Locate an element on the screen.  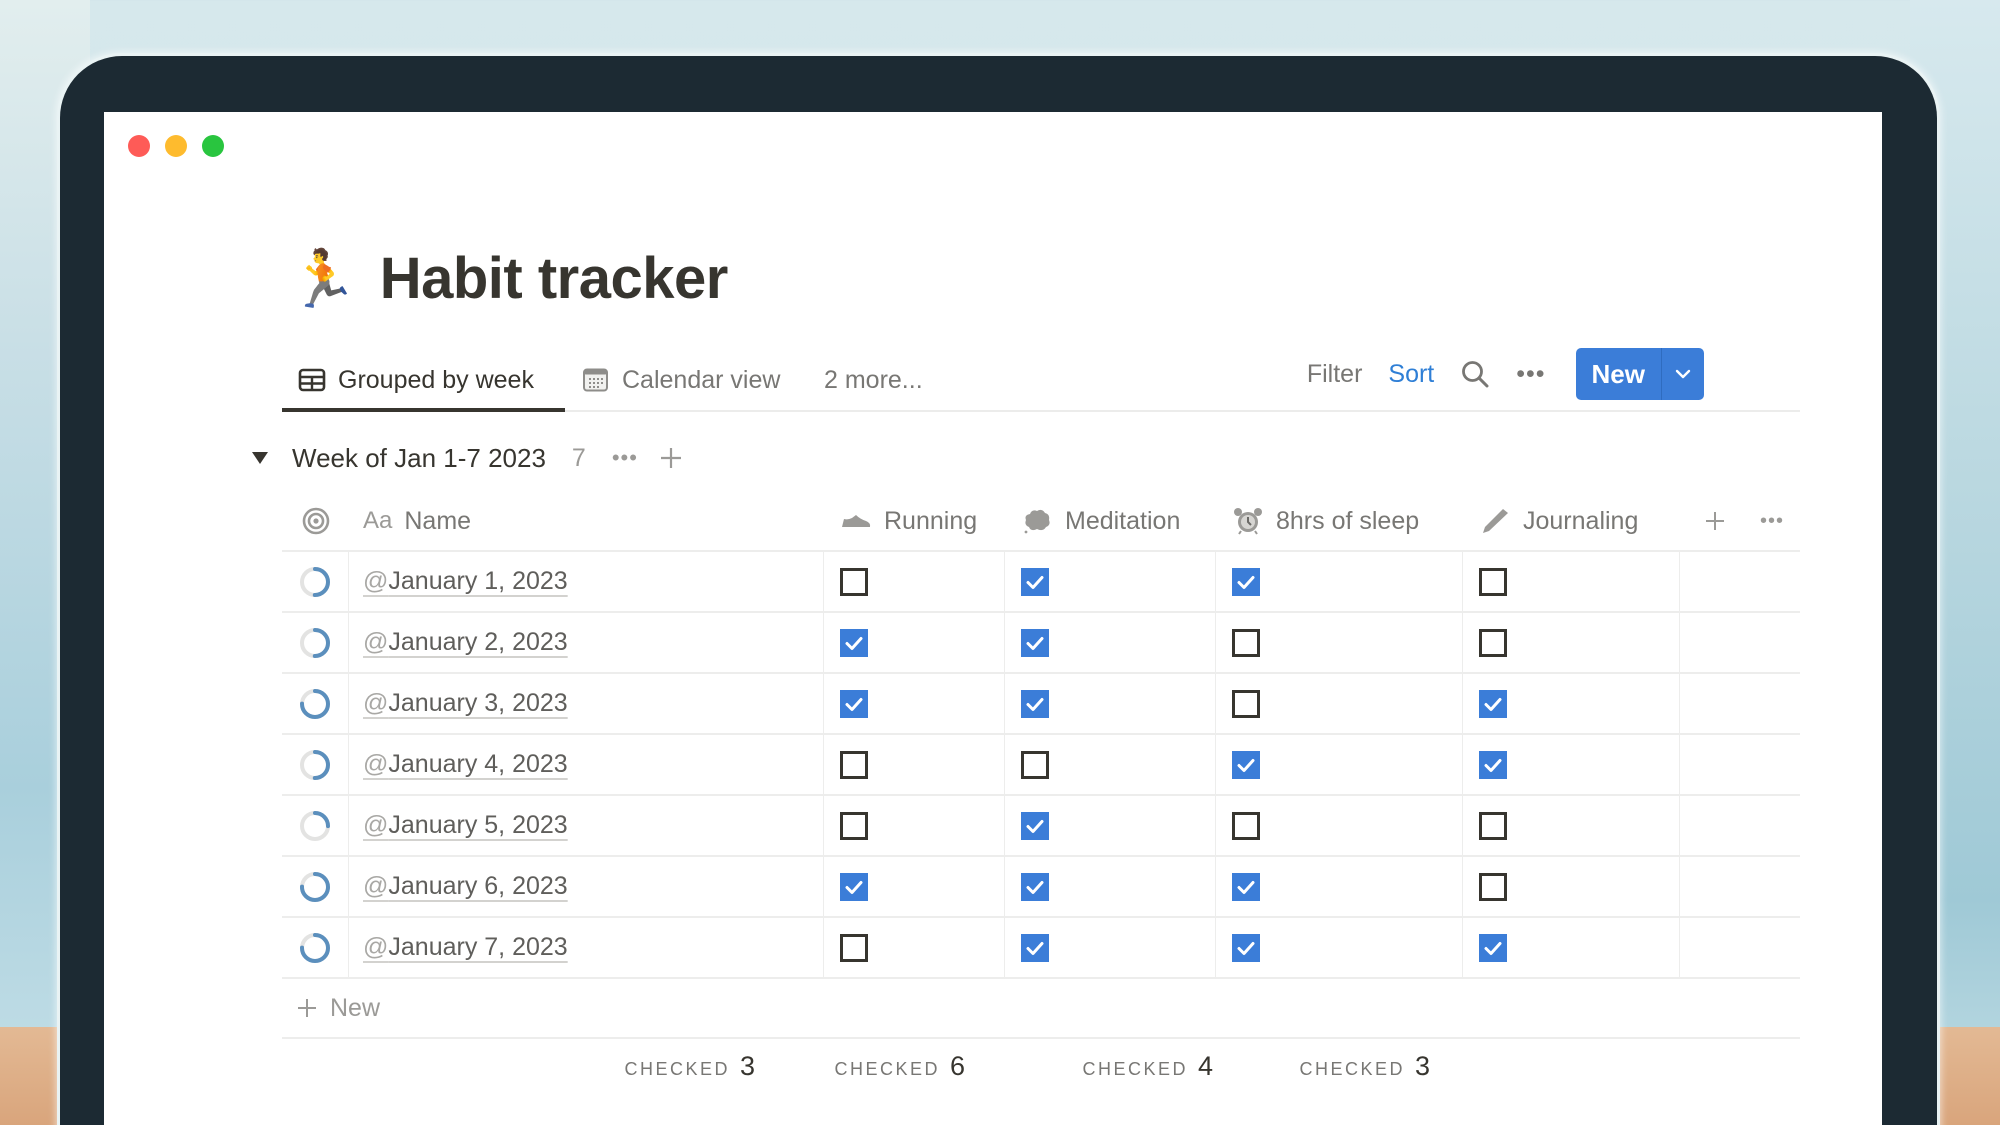
row-date: January 1, 2023 is located at coordinates (478, 581).